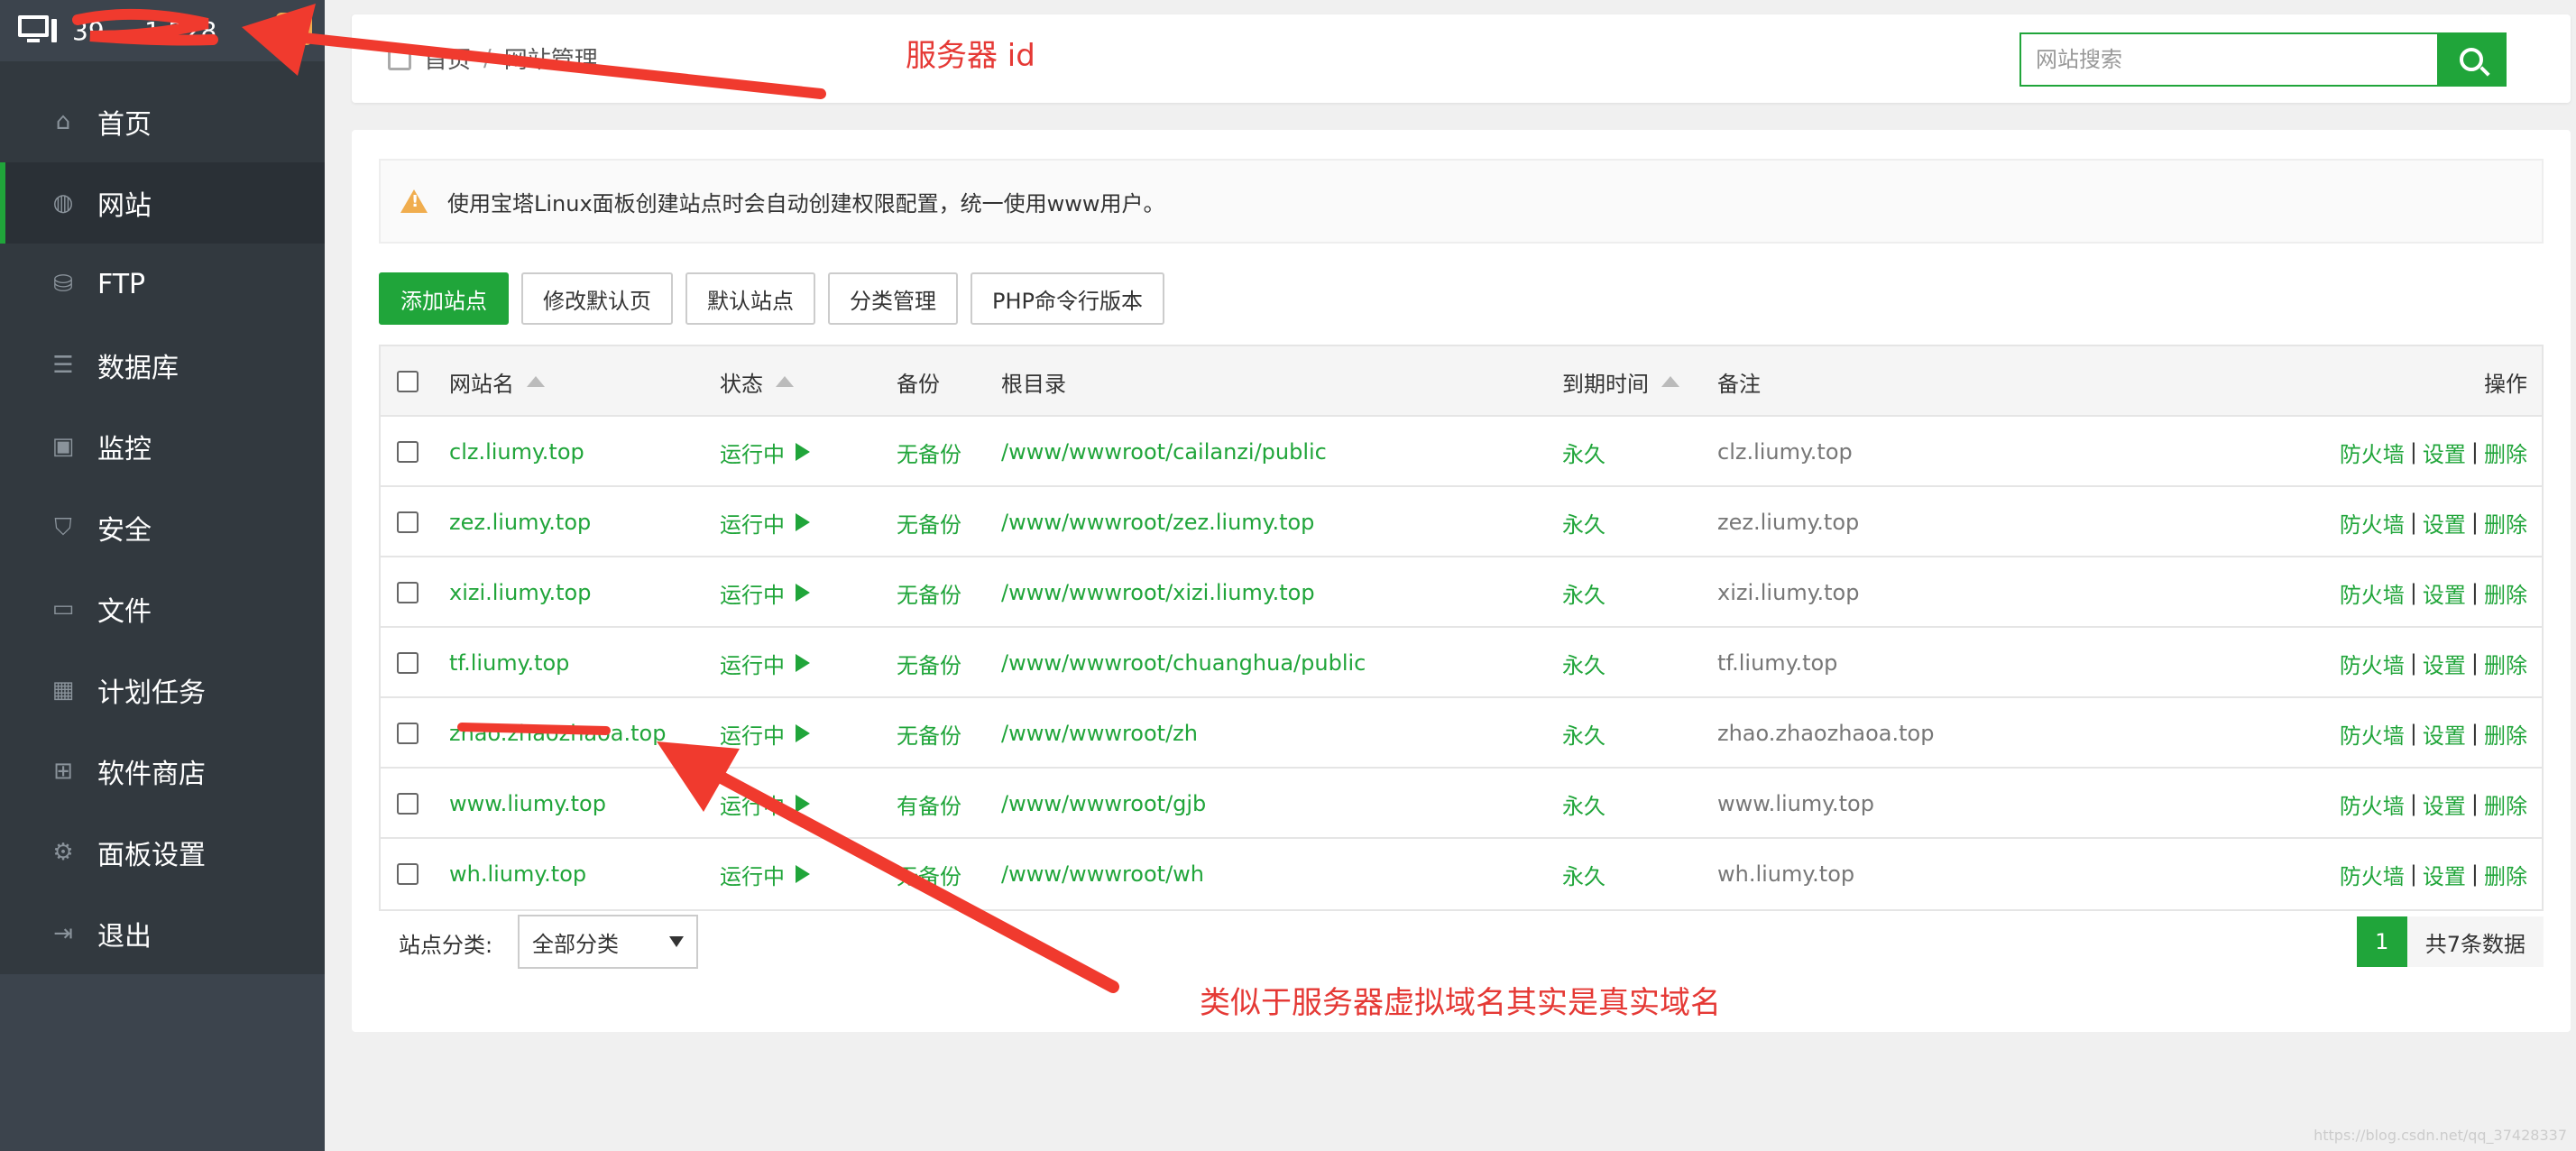 Image resolution: width=2576 pixels, height=1151 pixels. Describe the element at coordinates (162, 365) in the screenshot. I see `sidebar-item-3: ☰ 数据库` at that location.